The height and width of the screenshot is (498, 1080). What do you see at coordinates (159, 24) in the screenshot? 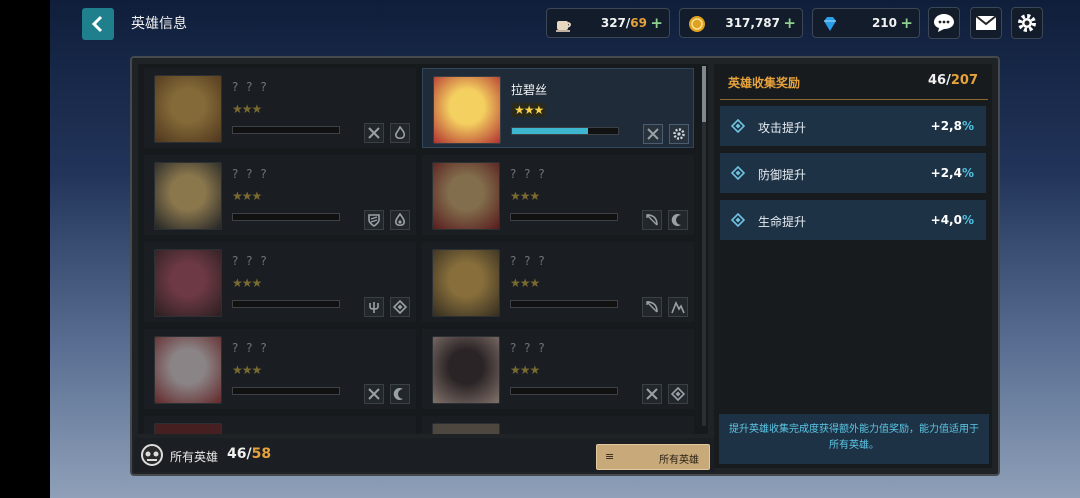
I see `page-title: 英雄信息` at bounding box center [159, 24].